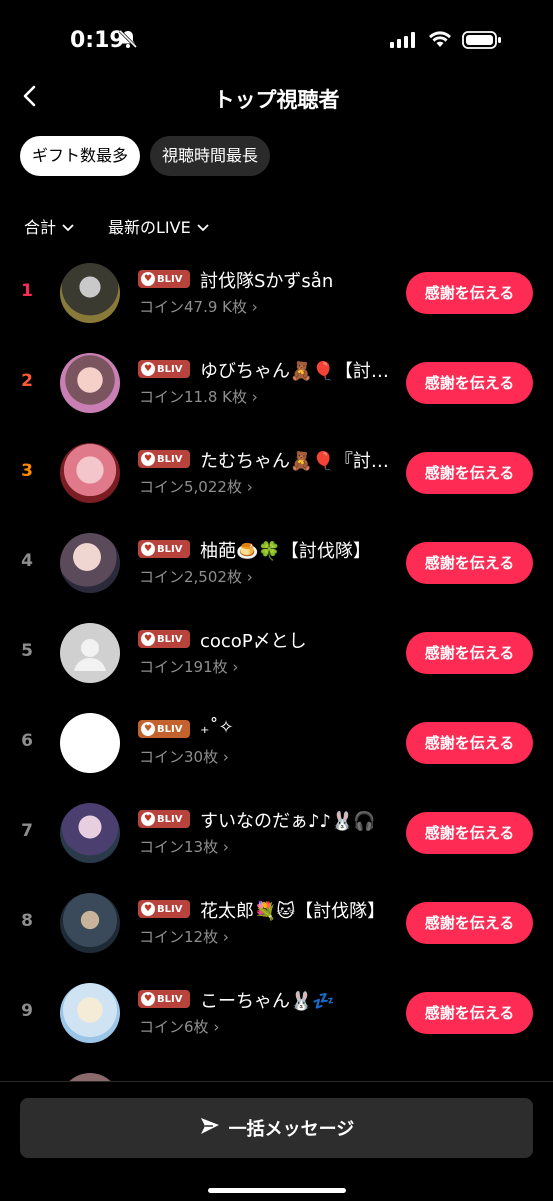 The height and width of the screenshot is (1201, 553). What do you see at coordinates (27, 921) in the screenshot?
I see `rank-number: 8` at bounding box center [27, 921].